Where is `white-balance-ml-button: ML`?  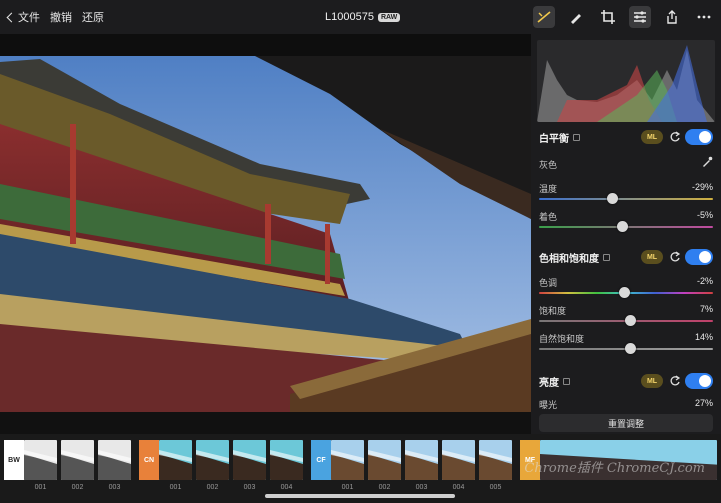
white-balance-ml-button: ML is located at coordinates (652, 137).